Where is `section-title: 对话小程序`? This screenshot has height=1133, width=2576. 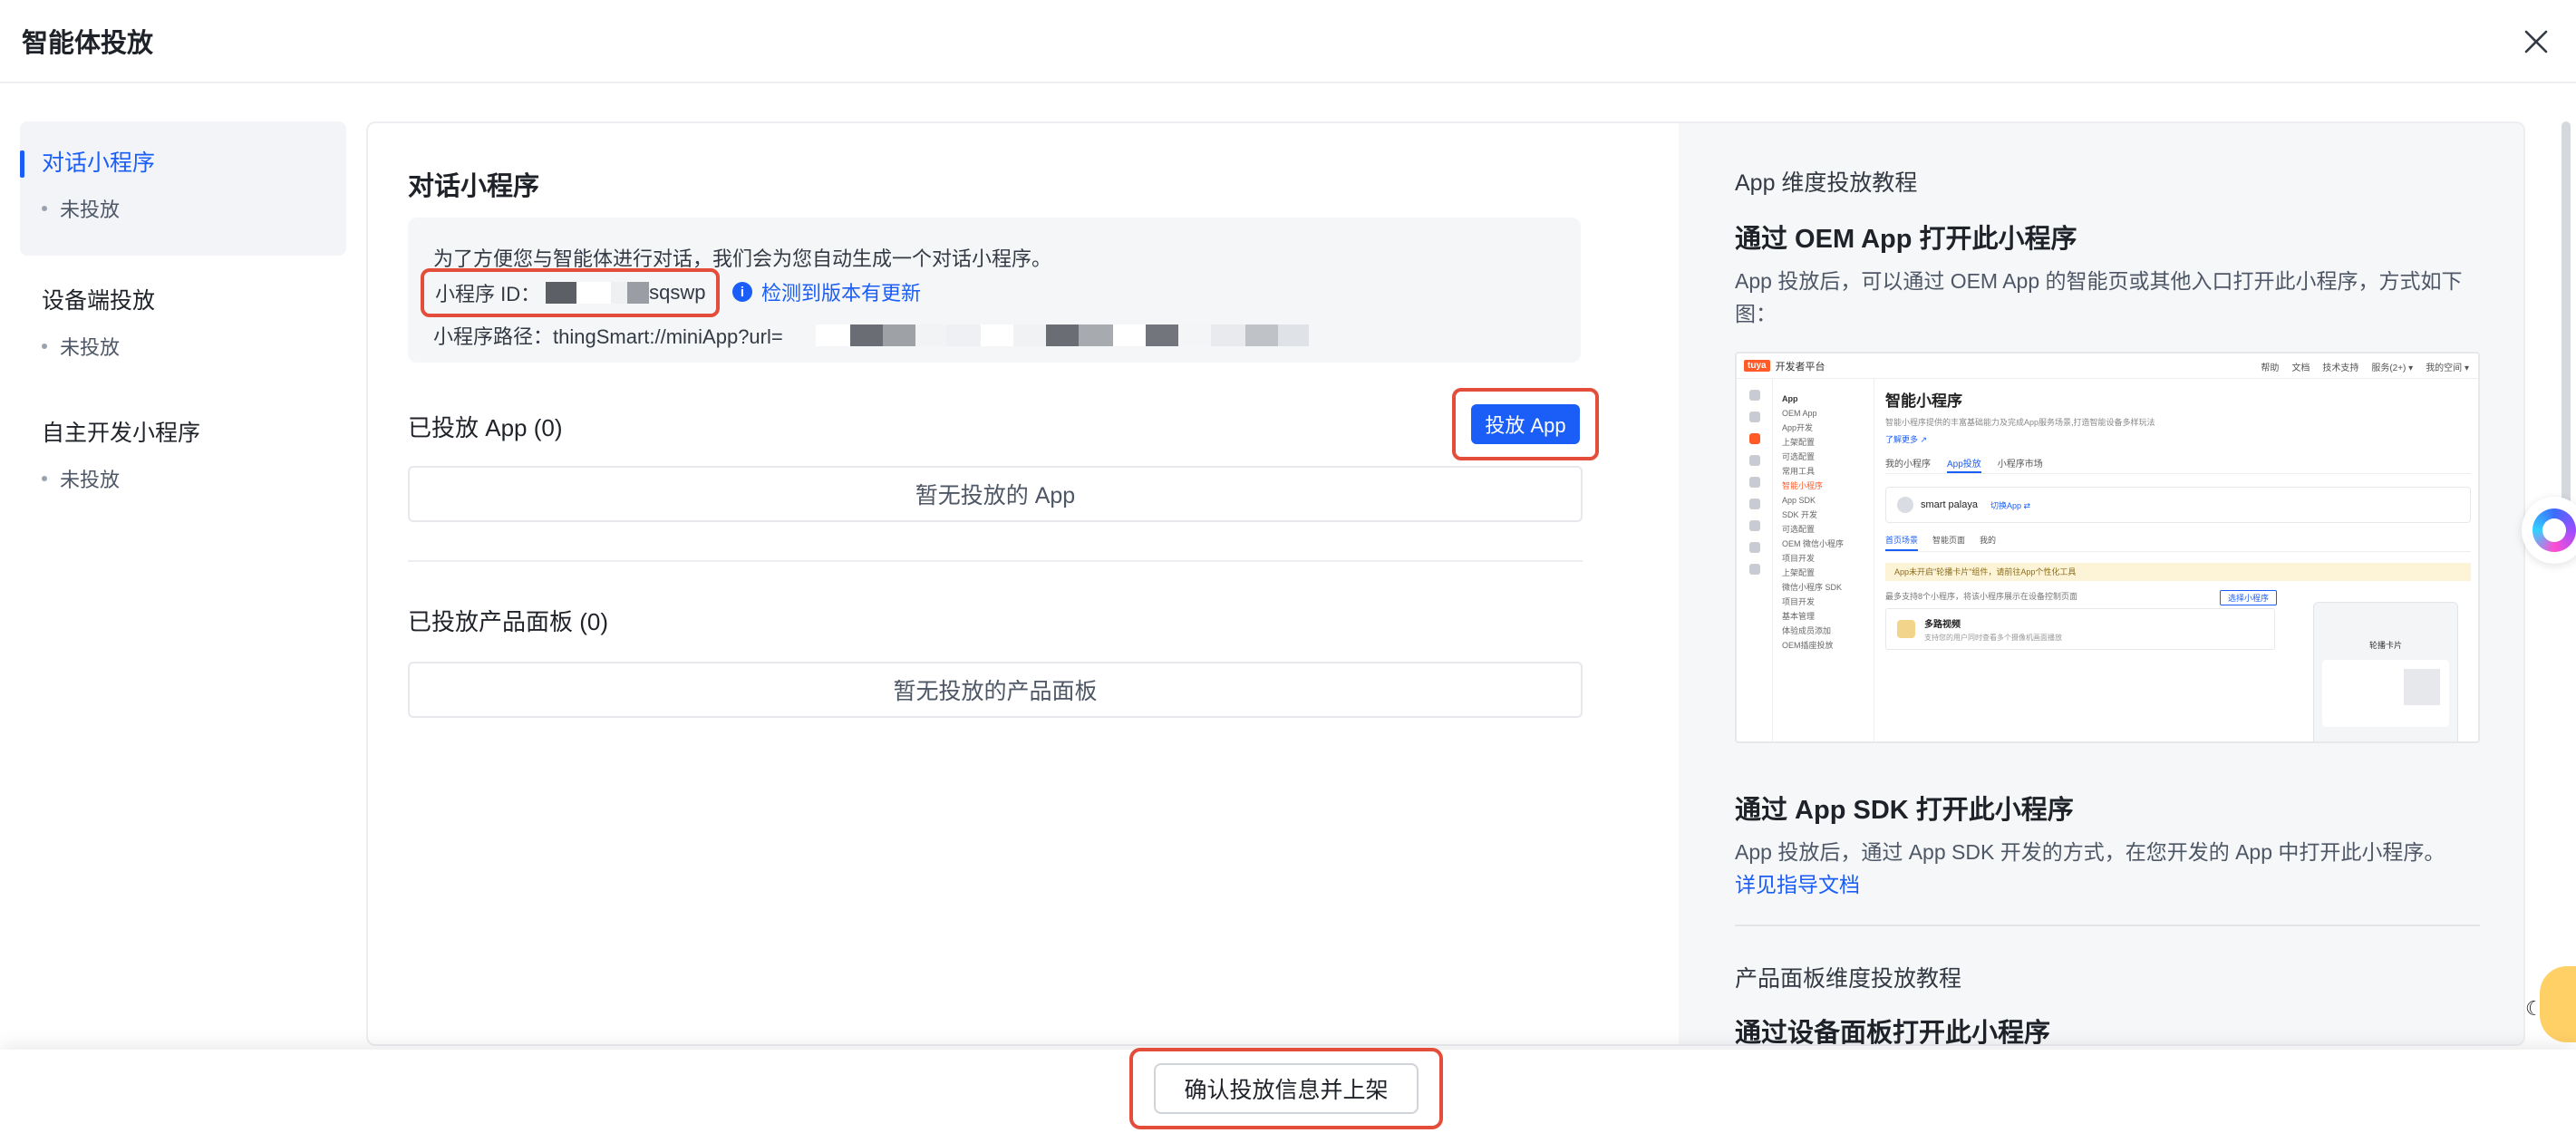 section-title: 对话小程序 is located at coordinates (474, 186).